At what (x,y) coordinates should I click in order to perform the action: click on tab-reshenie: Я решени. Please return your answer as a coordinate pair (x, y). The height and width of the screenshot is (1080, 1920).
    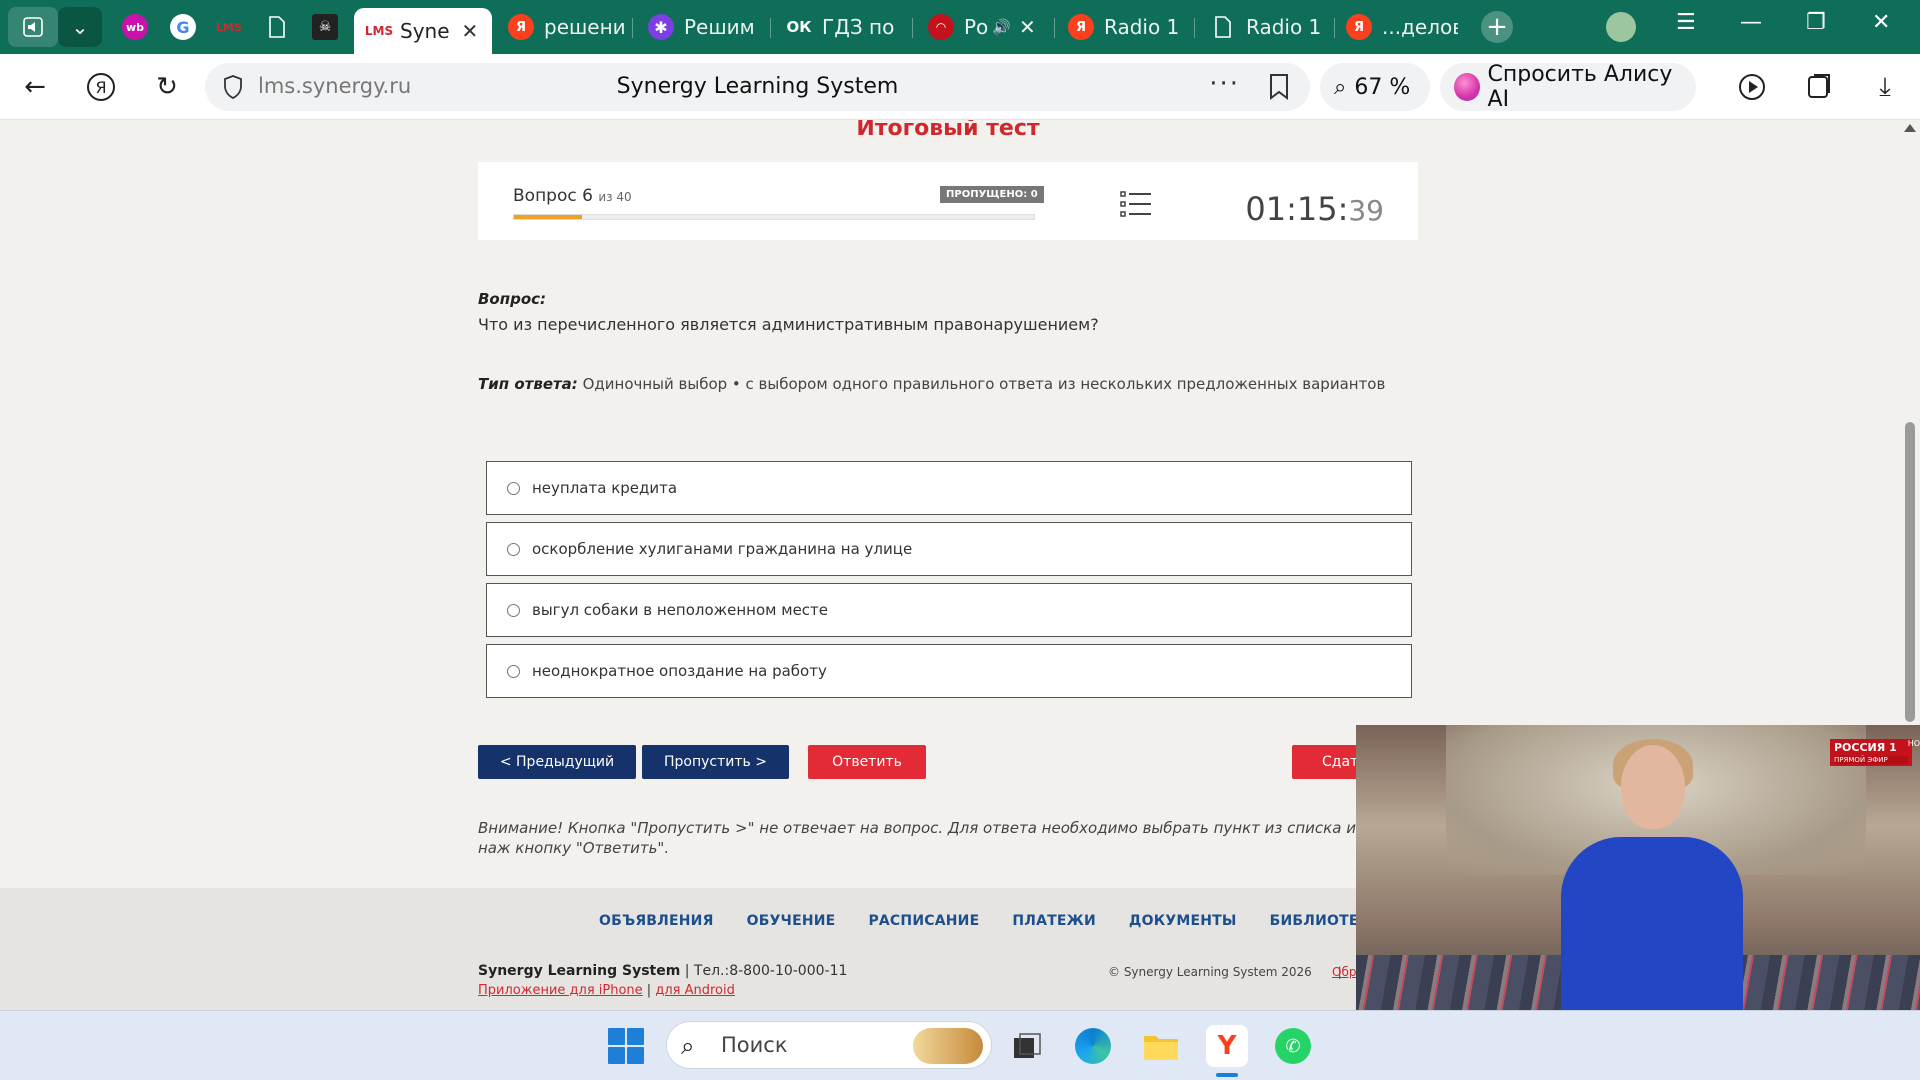
    Looking at the image, I should click on (567, 27).